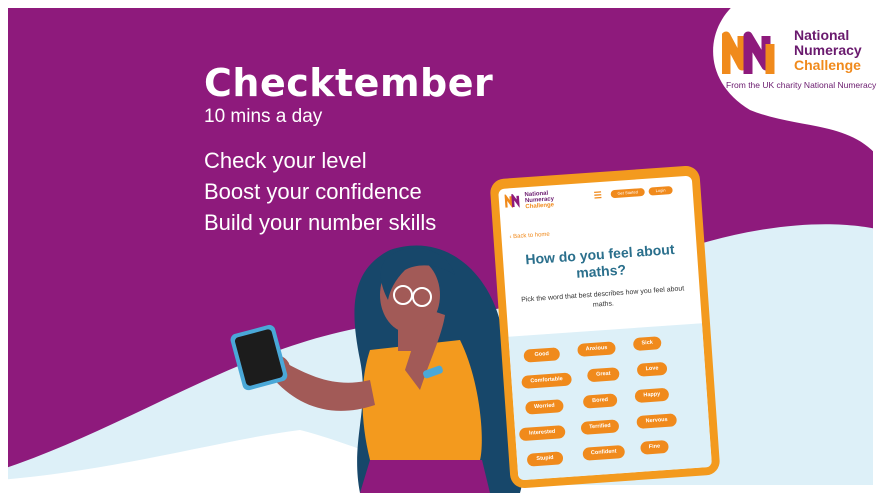  I want to click on option-chip: Good, so click(542, 355).